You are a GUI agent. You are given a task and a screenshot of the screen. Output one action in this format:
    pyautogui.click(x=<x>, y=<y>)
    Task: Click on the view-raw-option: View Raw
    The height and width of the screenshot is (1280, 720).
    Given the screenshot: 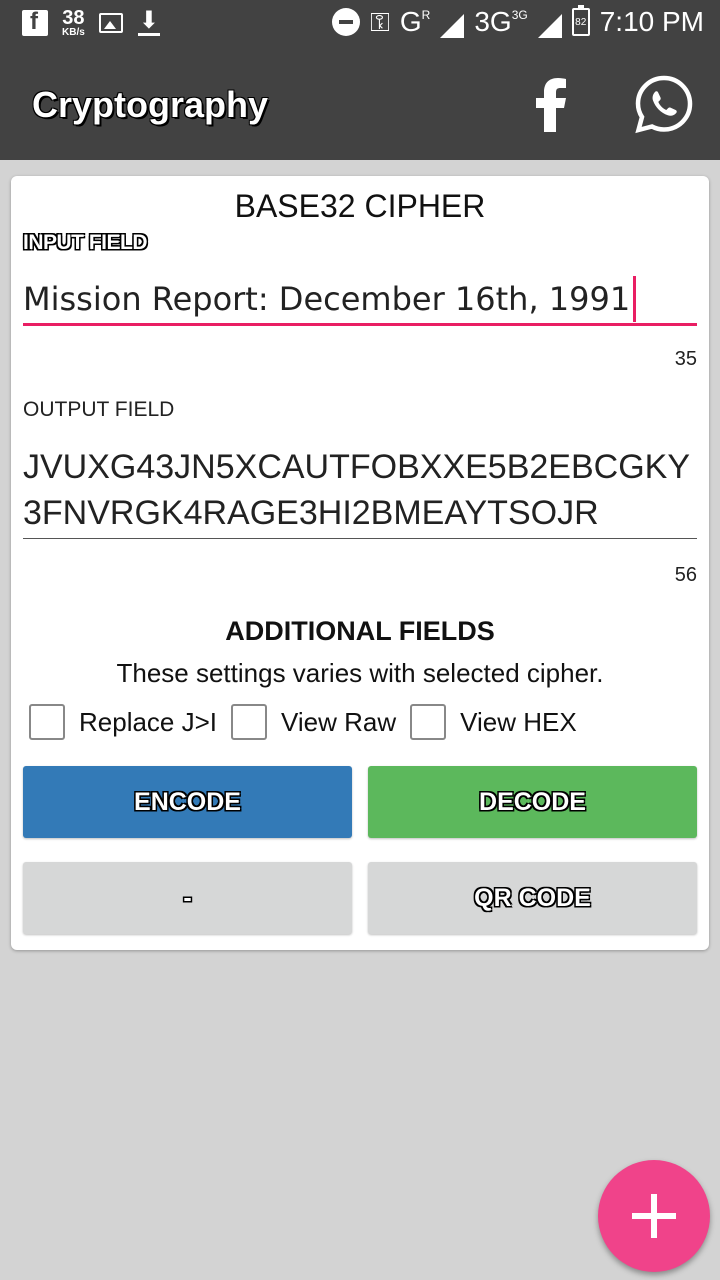 What is the action you would take?
    pyautogui.click(x=313, y=722)
    